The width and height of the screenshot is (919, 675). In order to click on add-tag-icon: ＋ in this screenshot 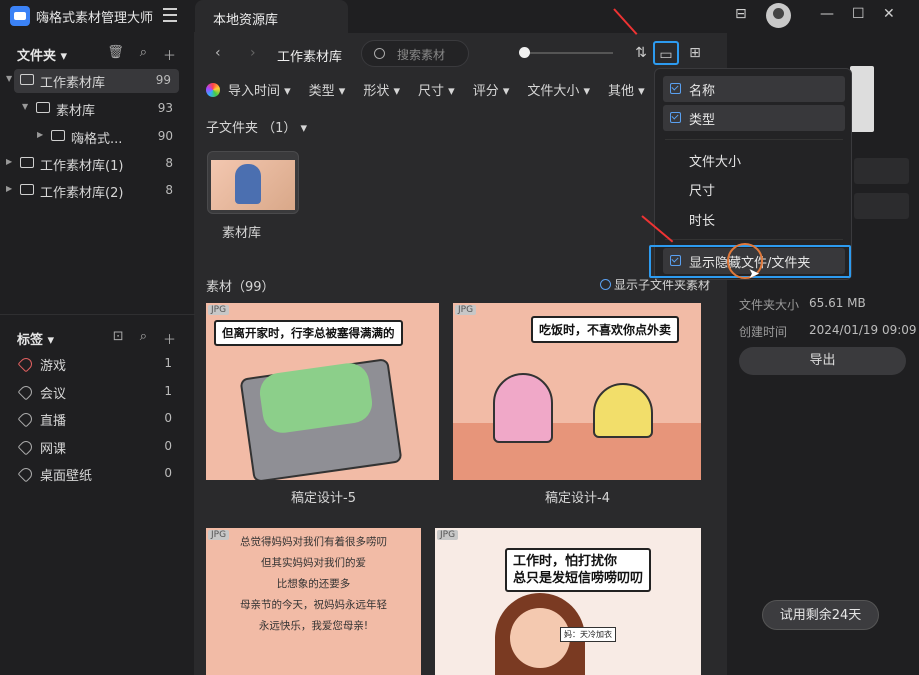, I will do `click(169, 338)`.